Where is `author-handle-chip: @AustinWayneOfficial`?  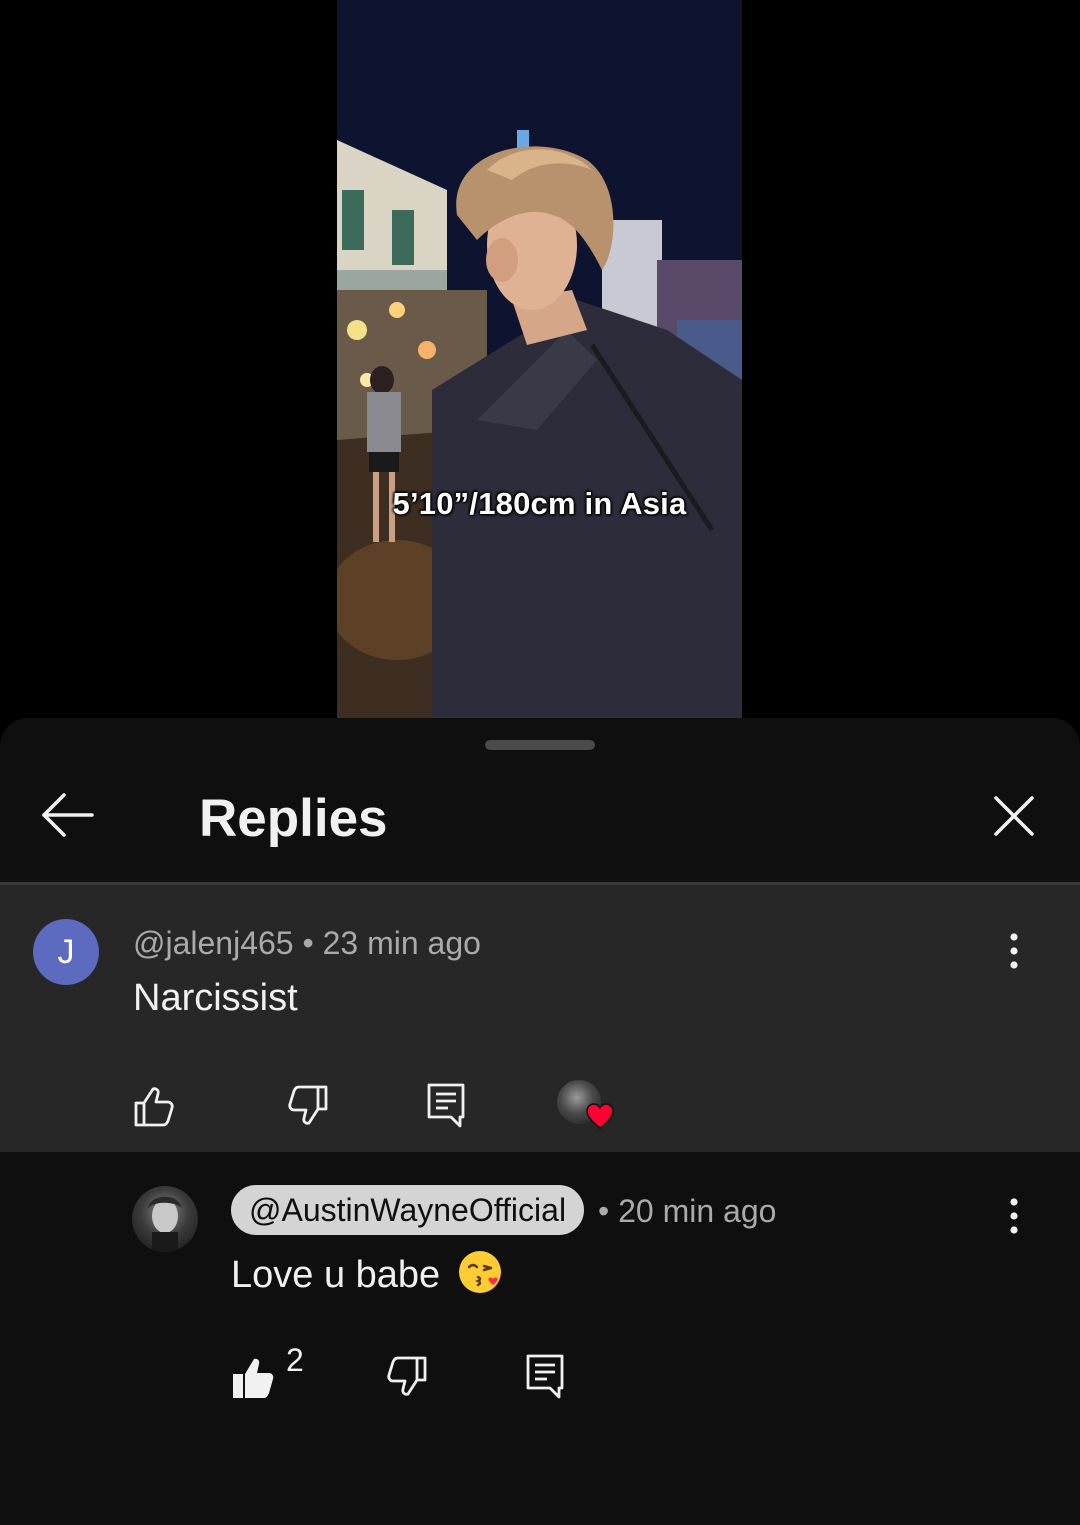
author-handle-chip: @AustinWayneOfficial is located at coordinates (408, 1210).